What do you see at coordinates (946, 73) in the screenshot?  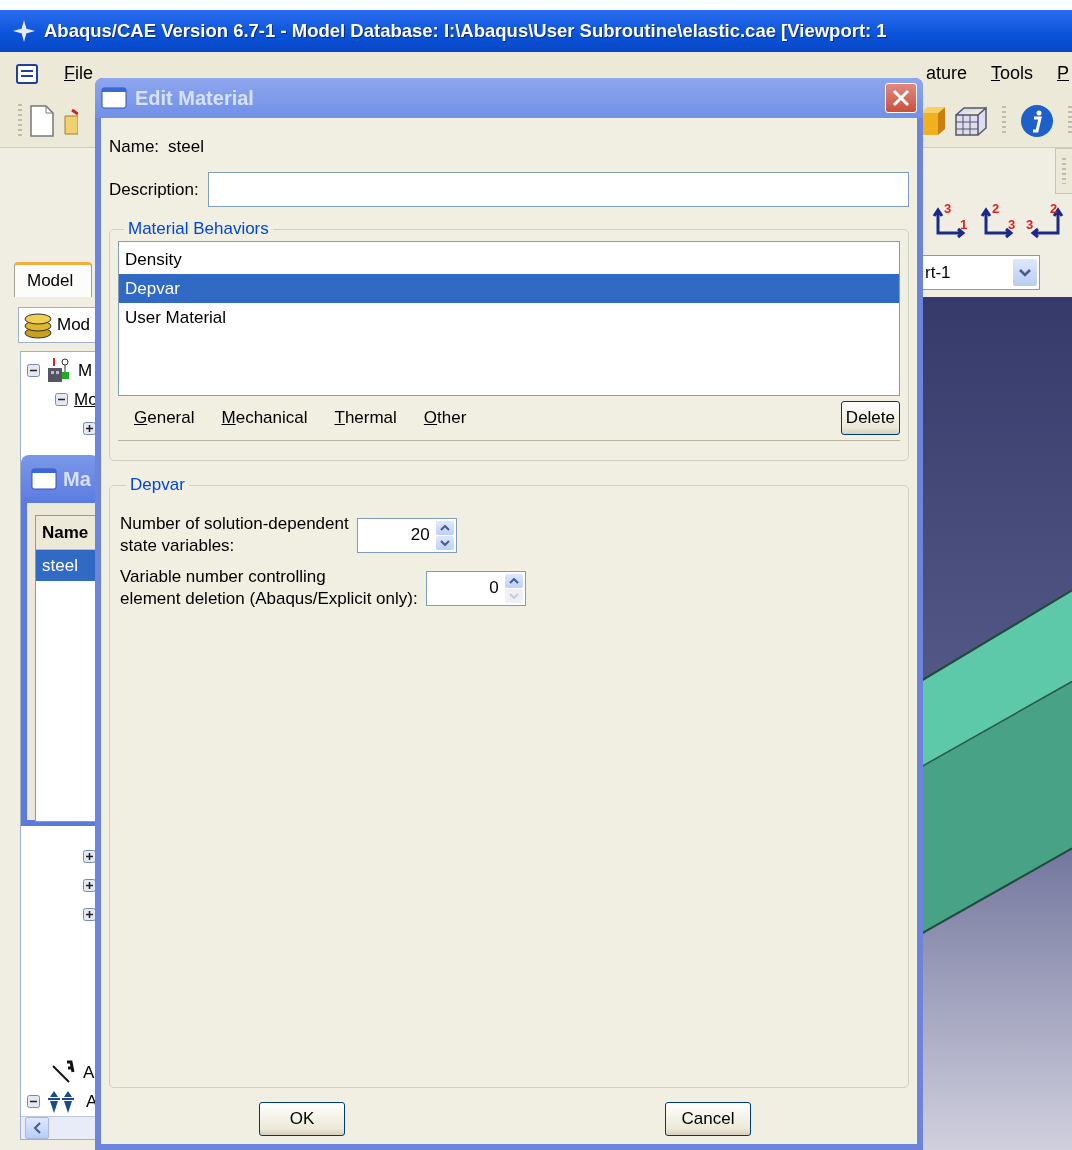 I see `menu-item: ature` at bounding box center [946, 73].